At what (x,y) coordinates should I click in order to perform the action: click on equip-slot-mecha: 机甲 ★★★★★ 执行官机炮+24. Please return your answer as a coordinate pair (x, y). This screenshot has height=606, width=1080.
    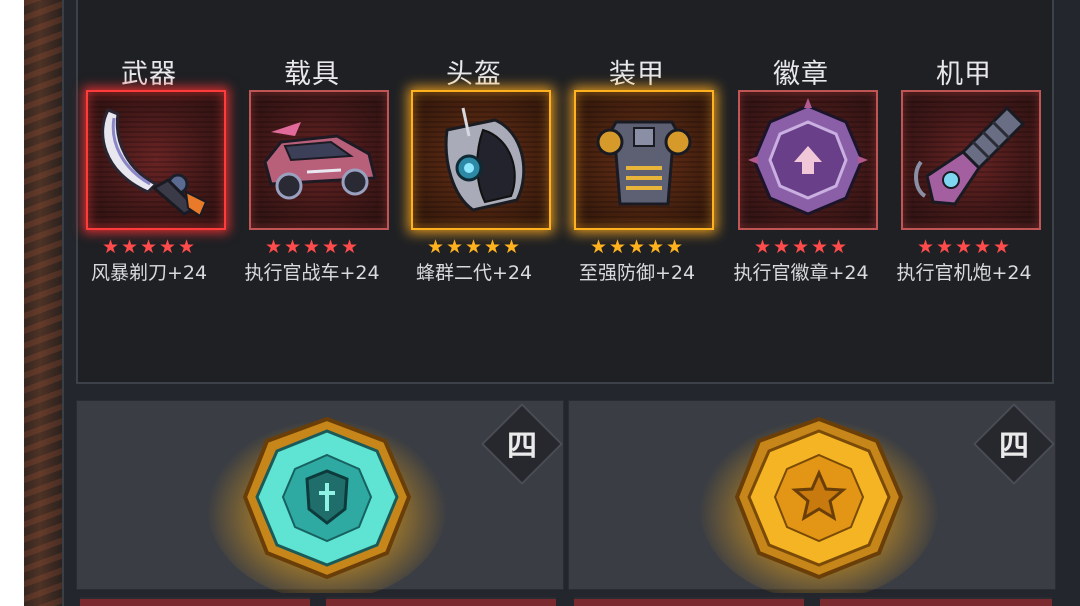
    Looking at the image, I should click on (967, 167).